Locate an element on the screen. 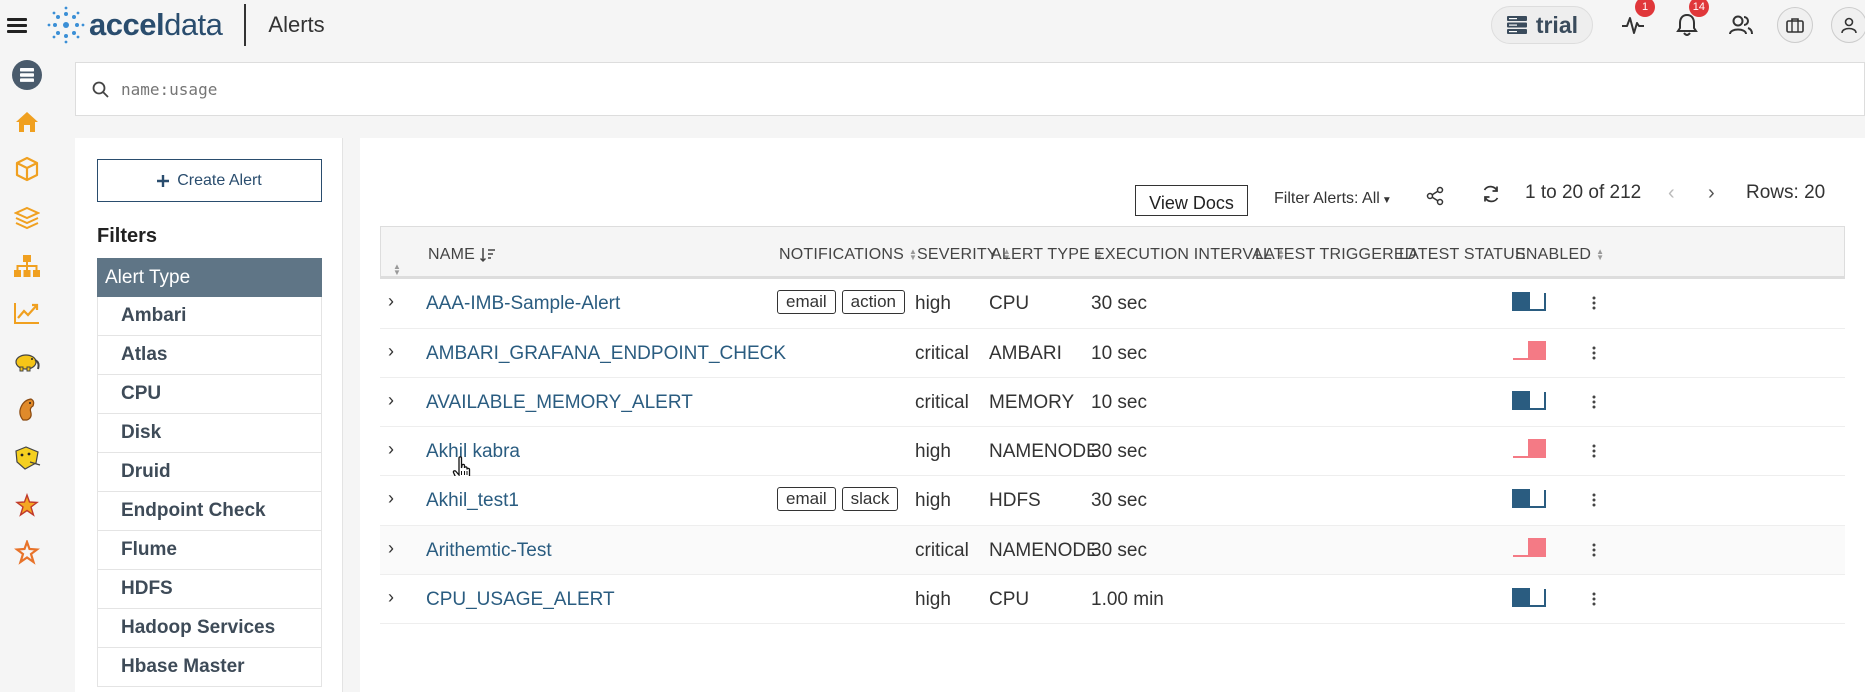 The height and width of the screenshot is (692, 1865). rail-item-home is located at coordinates (27, 122).